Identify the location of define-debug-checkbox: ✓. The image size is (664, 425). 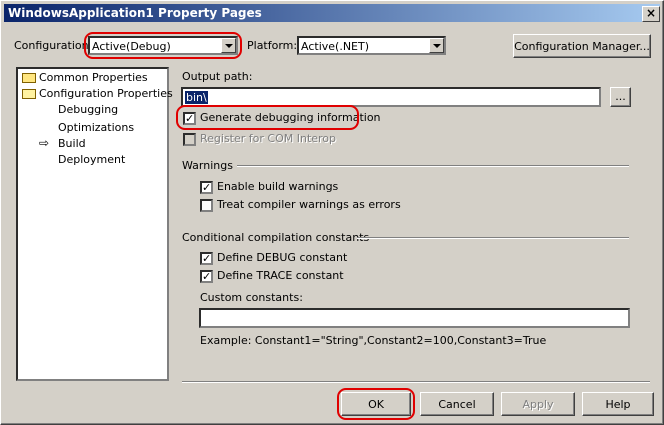
(206, 258).